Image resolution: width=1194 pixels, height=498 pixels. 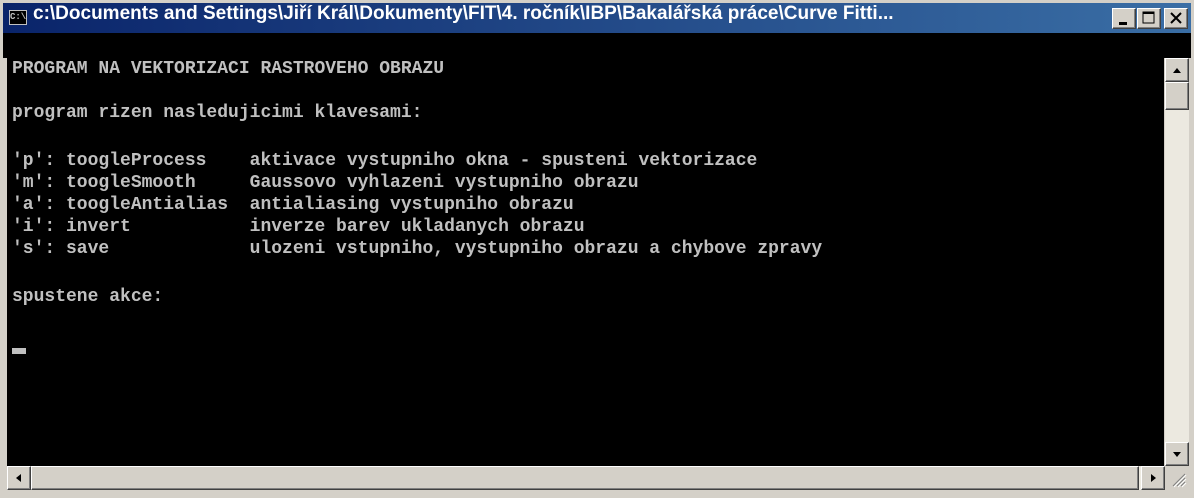 What do you see at coordinates (1123, 23) in the screenshot?
I see `minimize-icon` at bounding box center [1123, 23].